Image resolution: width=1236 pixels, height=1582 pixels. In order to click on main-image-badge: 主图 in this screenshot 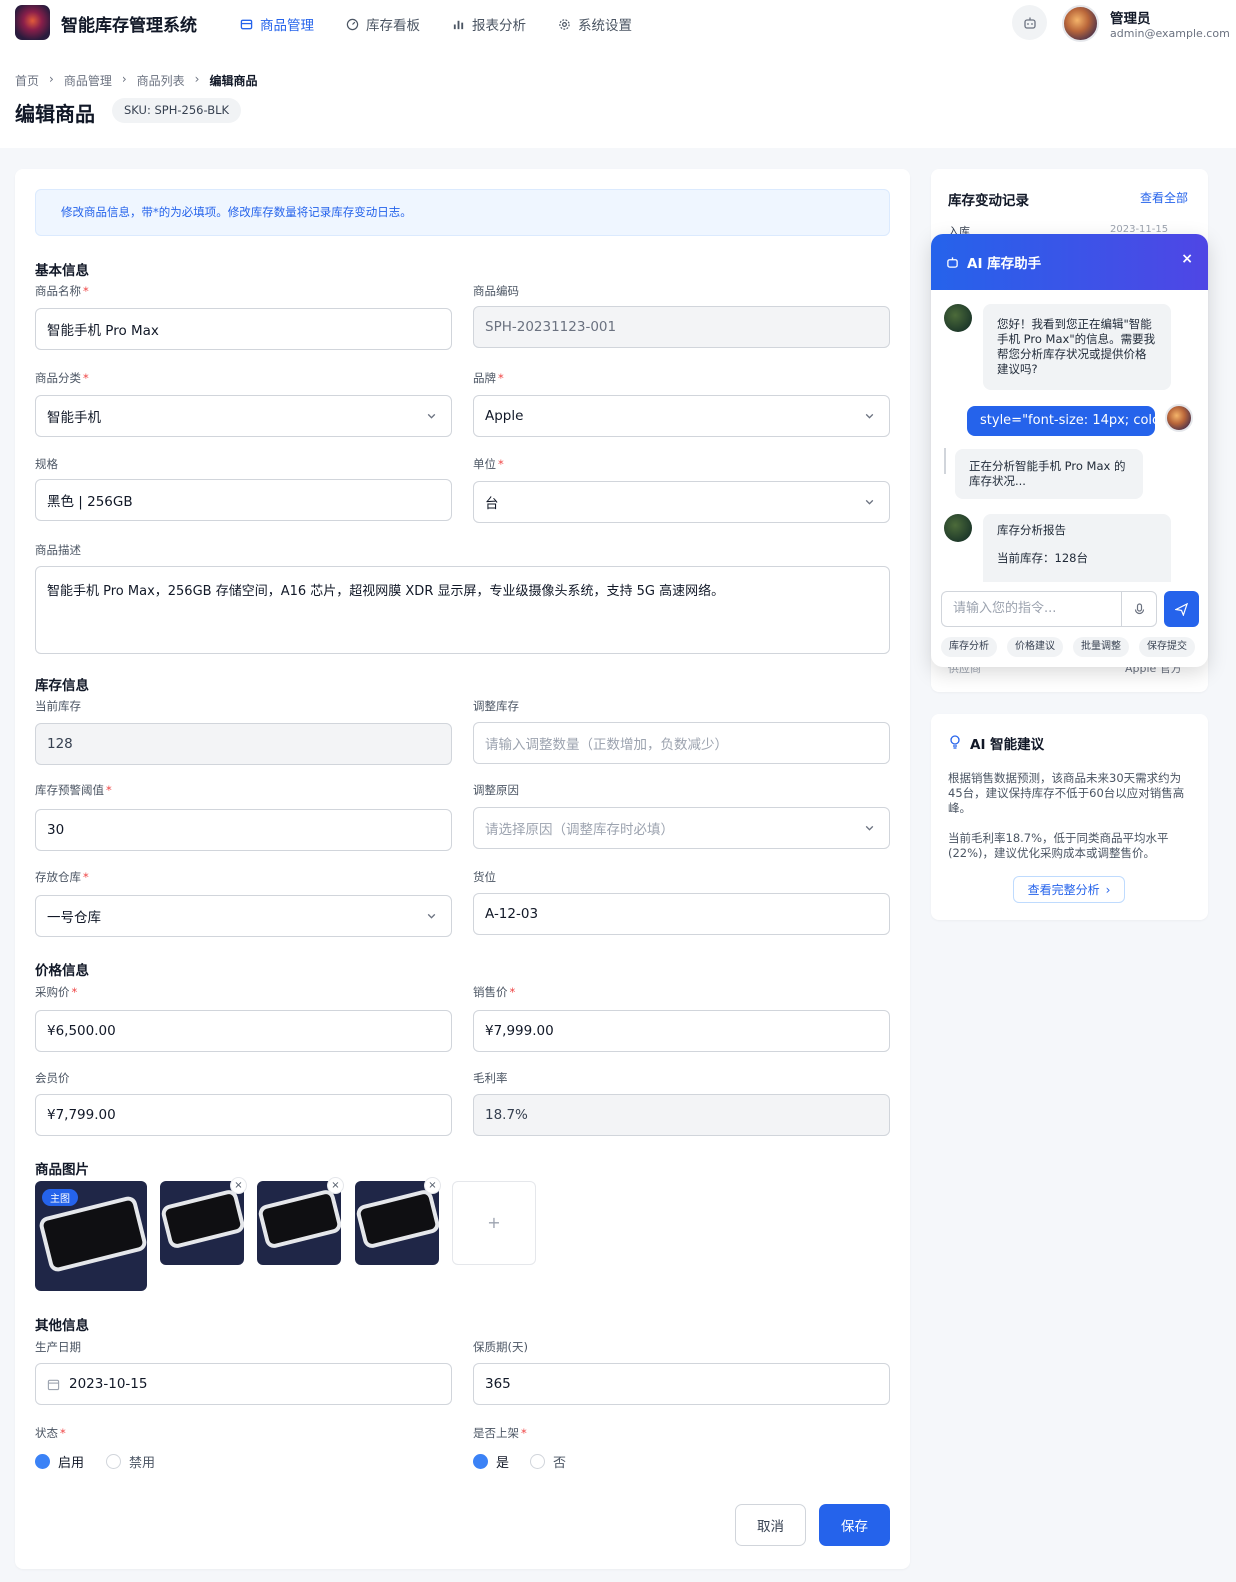, I will do `click(60, 1197)`.